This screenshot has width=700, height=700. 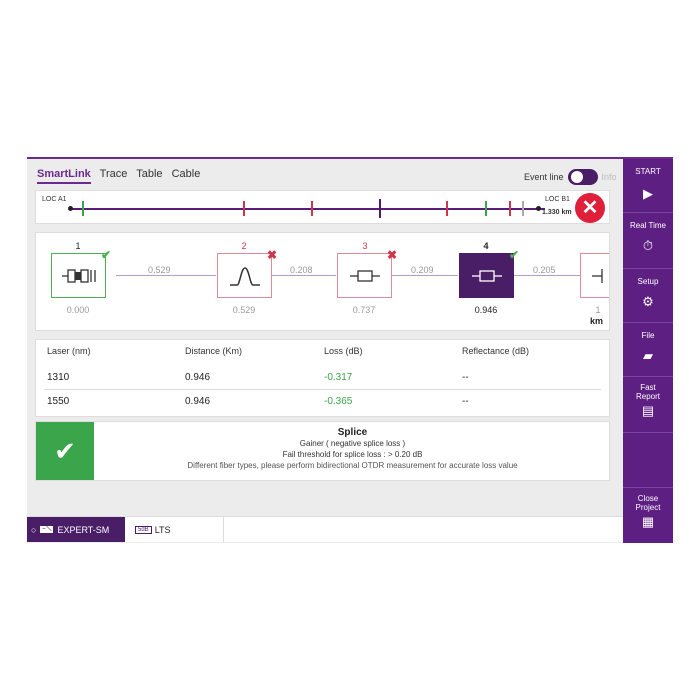 I want to click on event-5-end-connector, so click(x=594, y=275).